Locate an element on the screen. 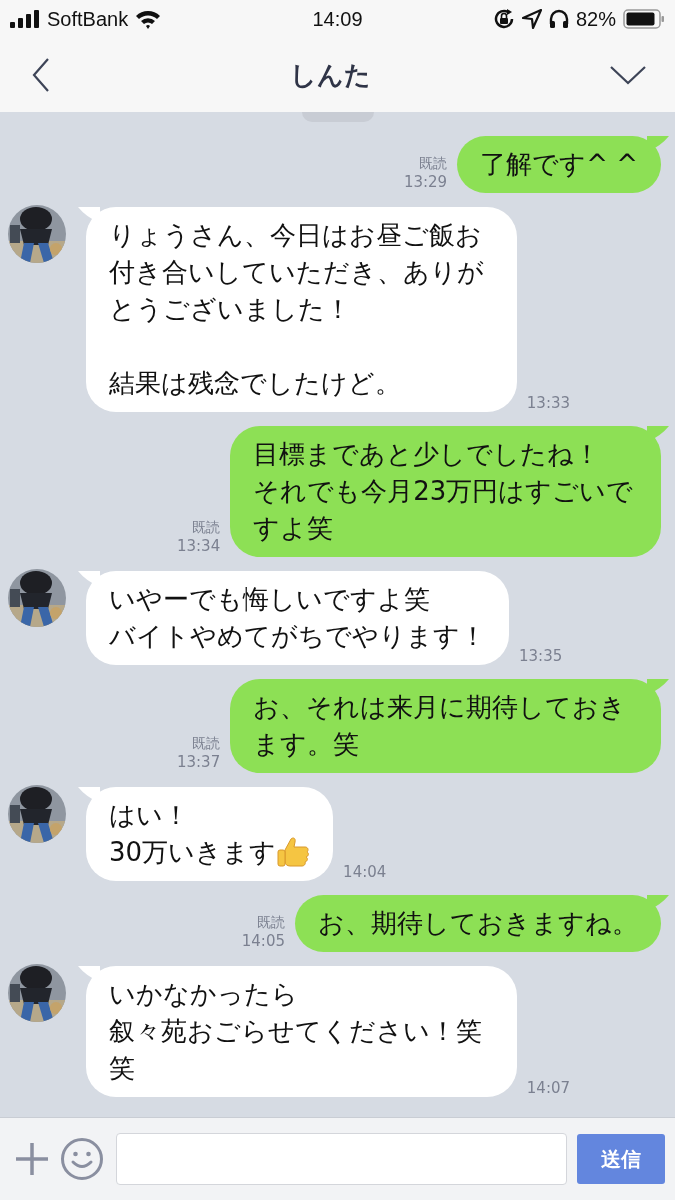 The image size is (675, 1200). message-text: りょうさん、今日はお昼ご飯お付き合いしていただき、ありがとうございました！ is located at coordinates (297, 272).